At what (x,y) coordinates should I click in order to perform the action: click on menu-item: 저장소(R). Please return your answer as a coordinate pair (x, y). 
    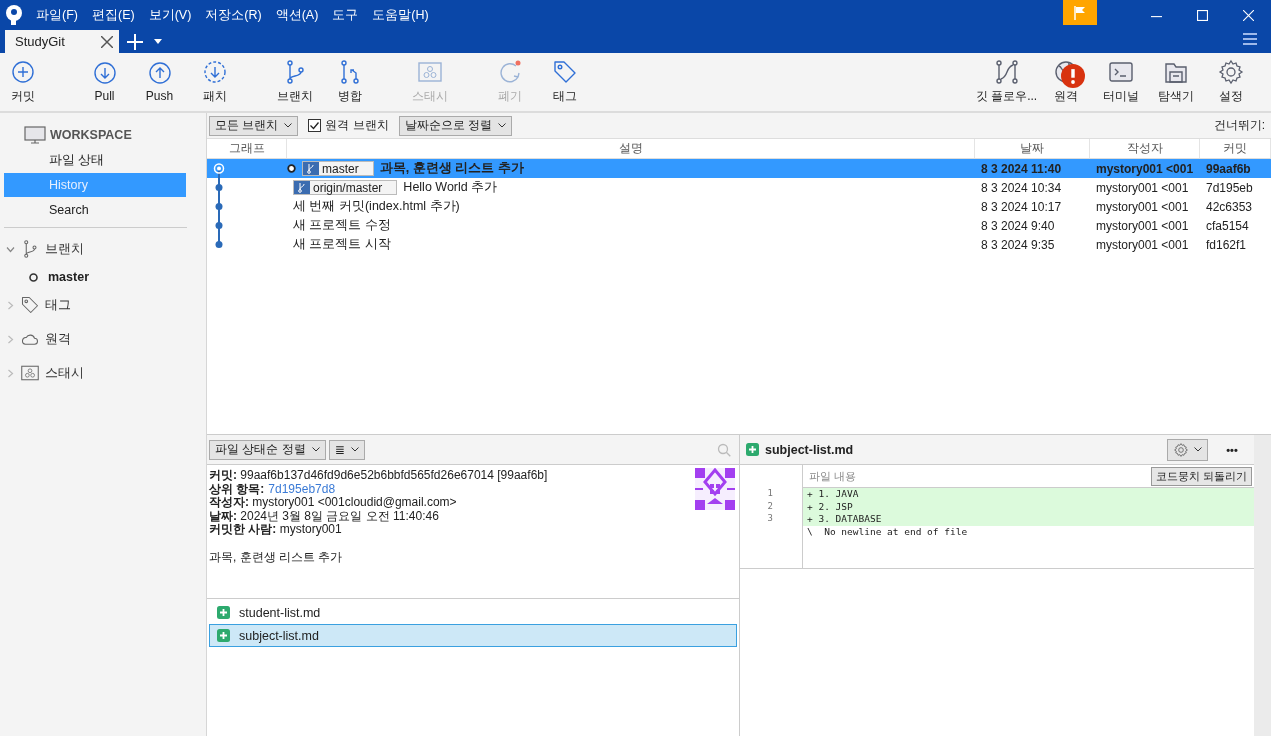
    Looking at the image, I should click on (233, 15).